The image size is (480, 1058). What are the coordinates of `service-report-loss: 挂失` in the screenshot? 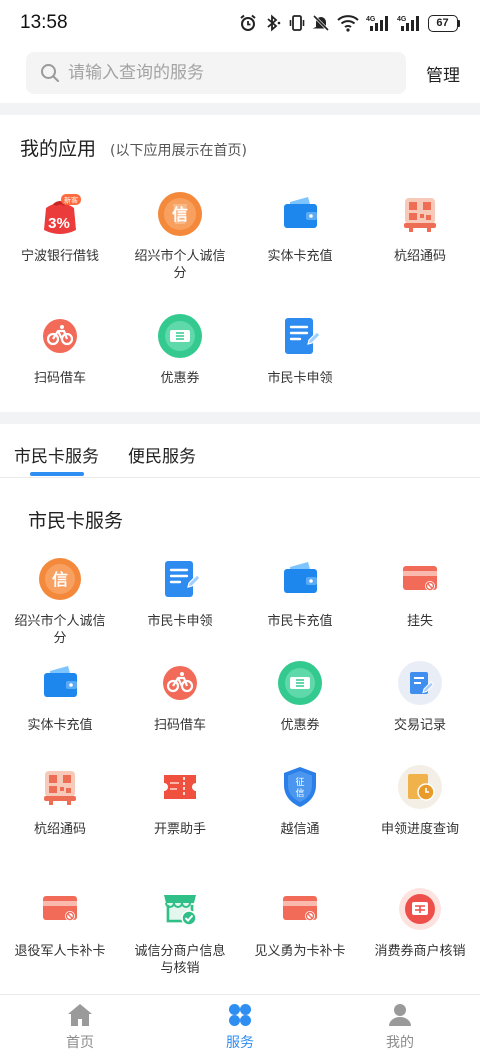 It's located at (420, 607).